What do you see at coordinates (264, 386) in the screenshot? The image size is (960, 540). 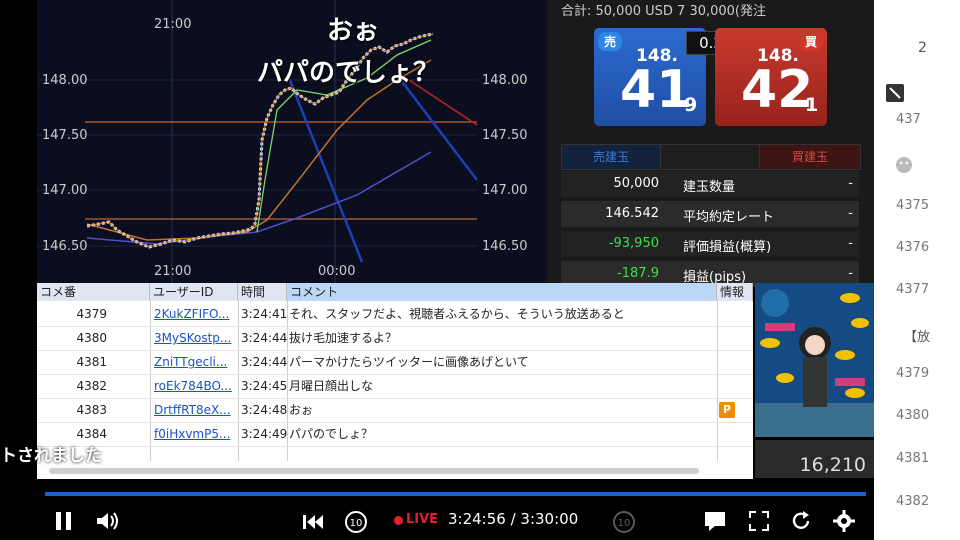 I see `comment-time: 3:24:45` at bounding box center [264, 386].